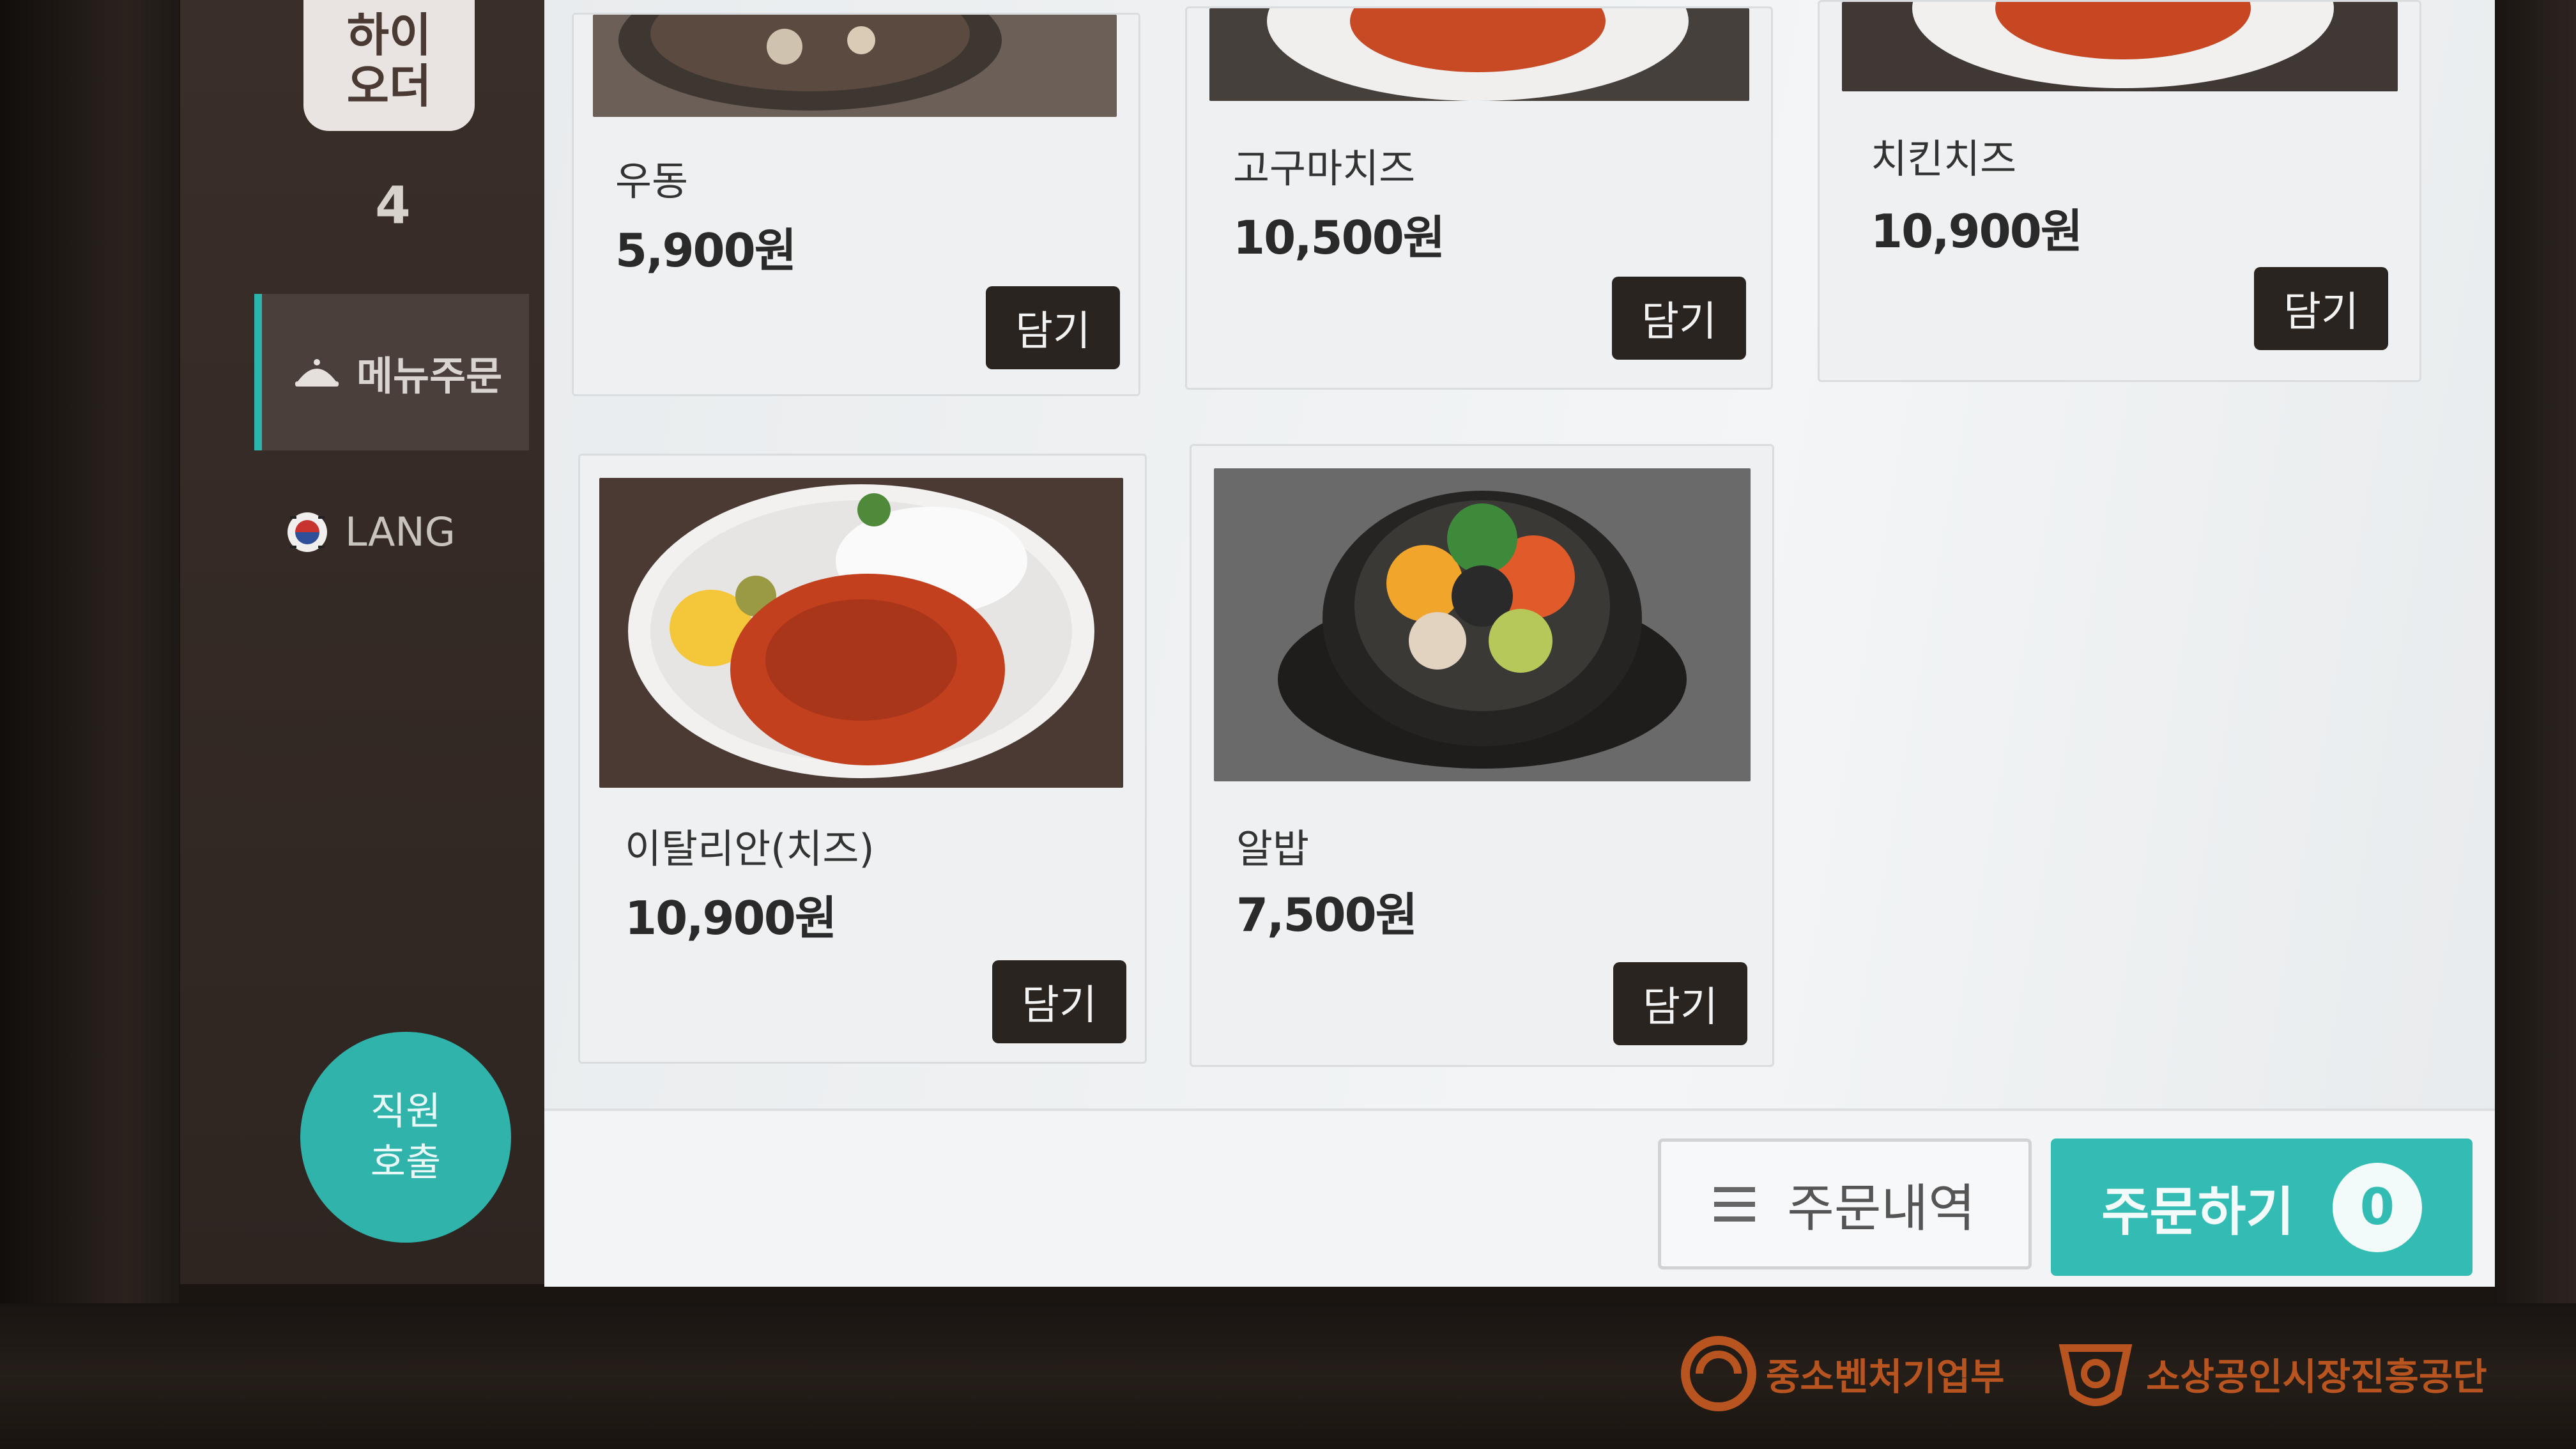 Image resolution: width=2576 pixels, height=1449 pixels. I want to click on order-history-button: 주문내역, so click(1845, 1203).